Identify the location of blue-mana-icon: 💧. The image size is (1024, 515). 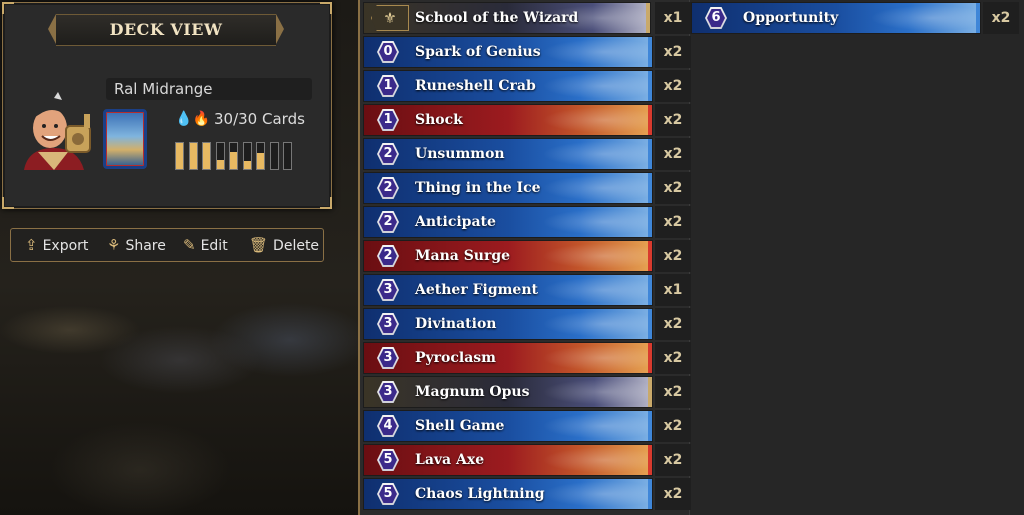
(184, 119).